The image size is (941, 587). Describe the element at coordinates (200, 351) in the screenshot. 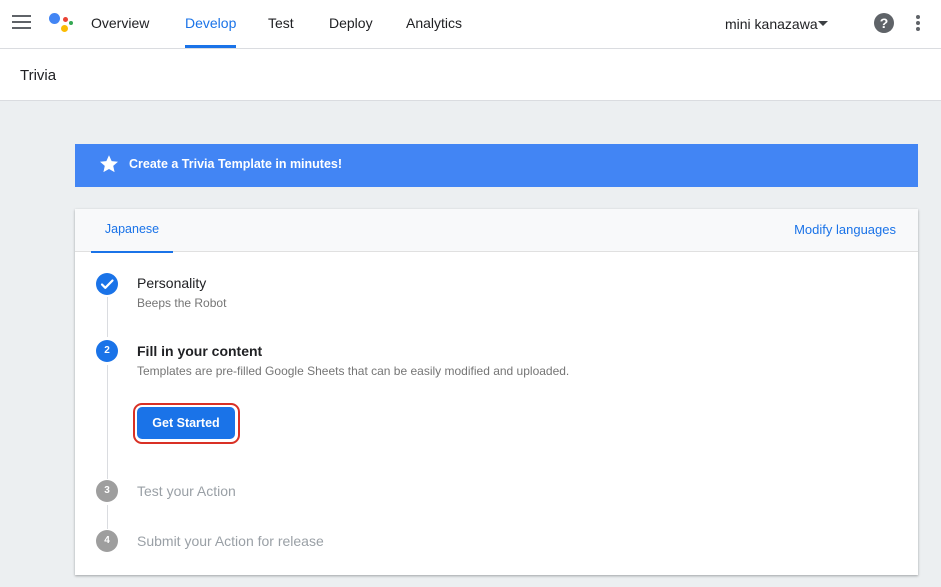

I see `step-2-title: Fill in your content` at that location.